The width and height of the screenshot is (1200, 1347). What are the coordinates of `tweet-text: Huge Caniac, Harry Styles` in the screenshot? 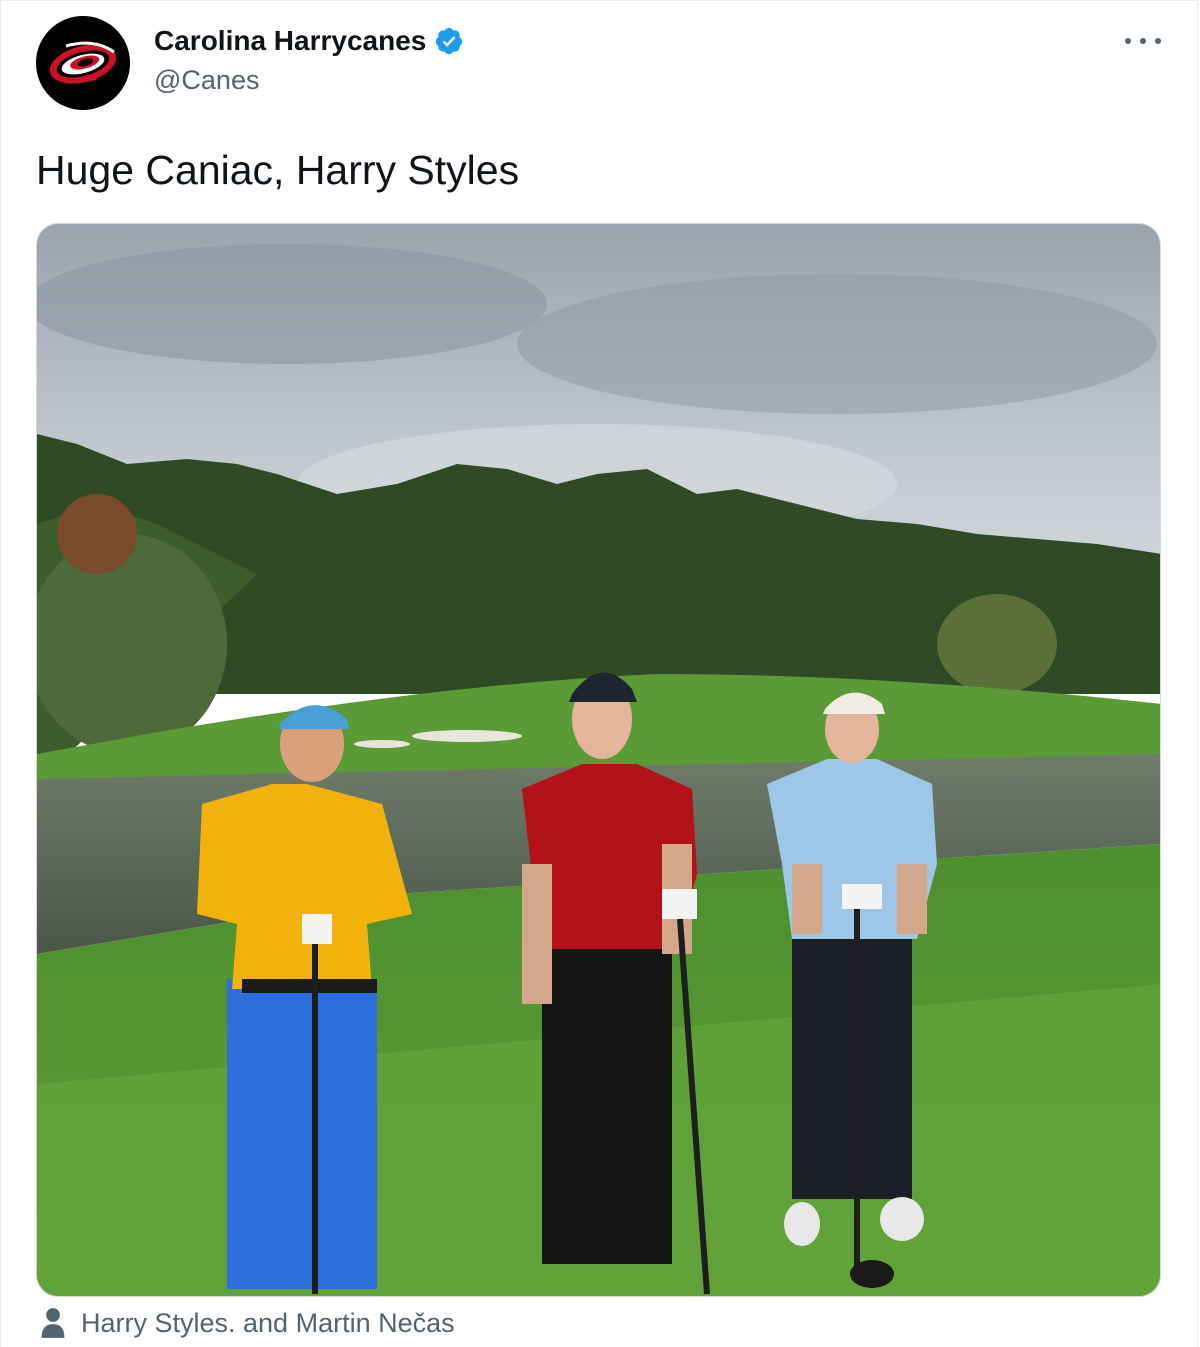 It's located at (278, 170).